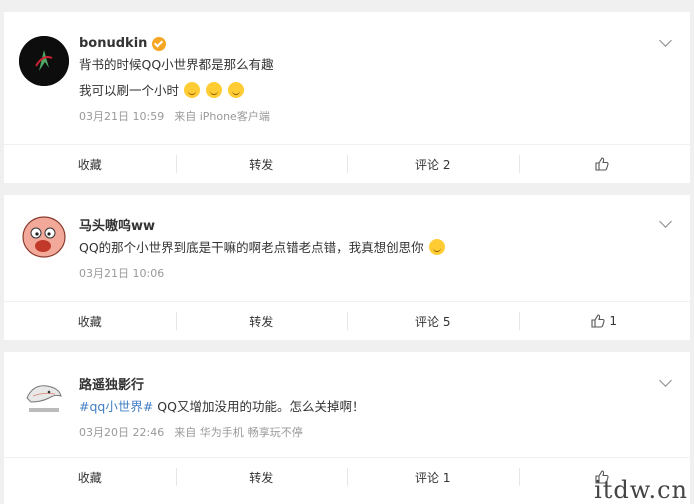 This screenshot has width=694, height=504. I want to click on comment-button: 评论 1, so click(433, 477).